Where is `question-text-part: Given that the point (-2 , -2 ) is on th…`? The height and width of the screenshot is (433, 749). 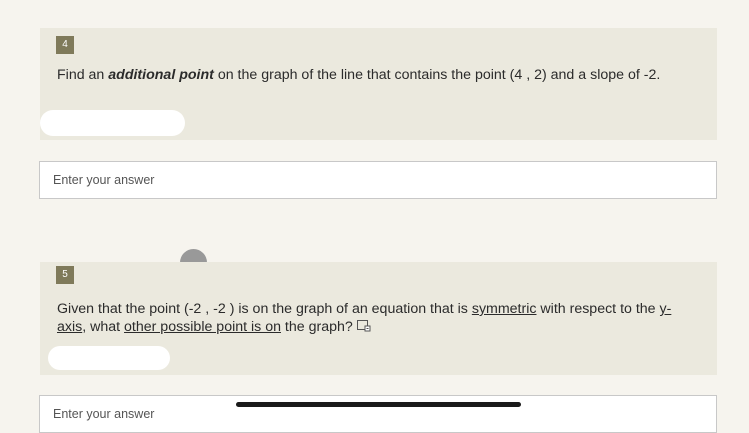
question-text-part: Given that the point (-2 , -2 ) is on th… is located at coordinates (264, 309).